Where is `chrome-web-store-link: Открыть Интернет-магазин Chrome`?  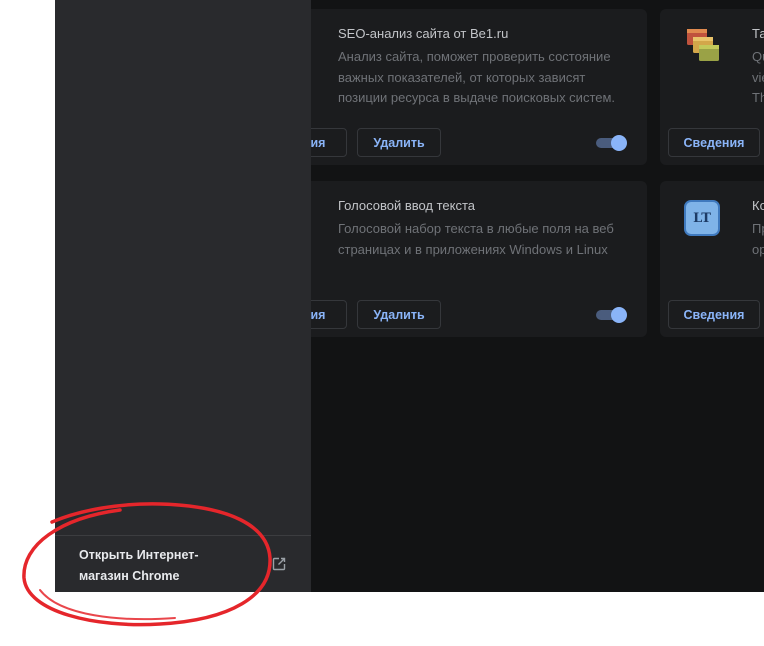
chrome-web-store-link: Открыть Интернет-магазин Chrome is located at coordinates (154, 566).